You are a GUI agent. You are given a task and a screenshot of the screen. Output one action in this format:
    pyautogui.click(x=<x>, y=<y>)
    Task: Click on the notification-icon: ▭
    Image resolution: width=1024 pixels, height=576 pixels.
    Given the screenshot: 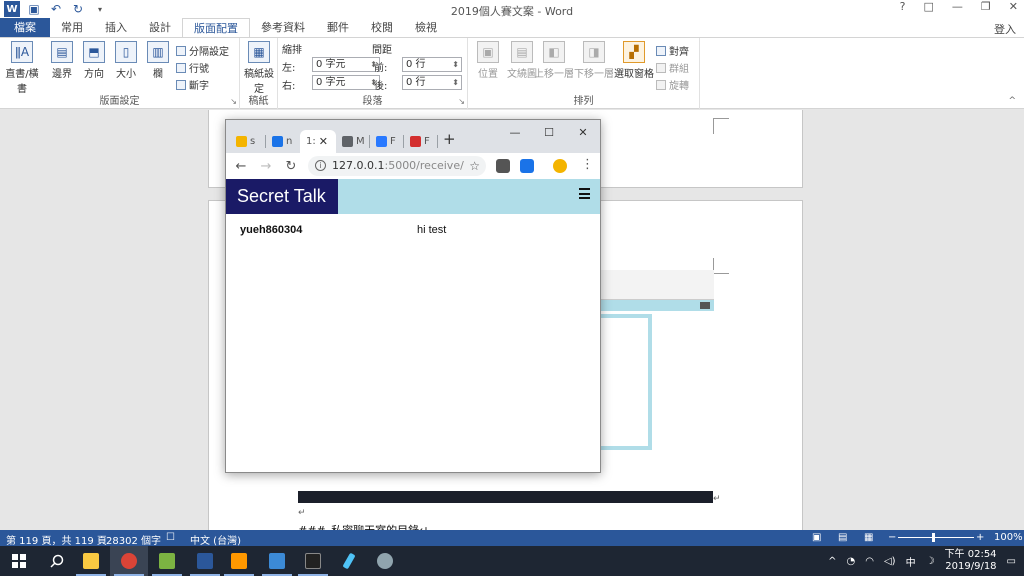 What is the action you would take?
    pyautogui.click(x=1011, y=561)
    